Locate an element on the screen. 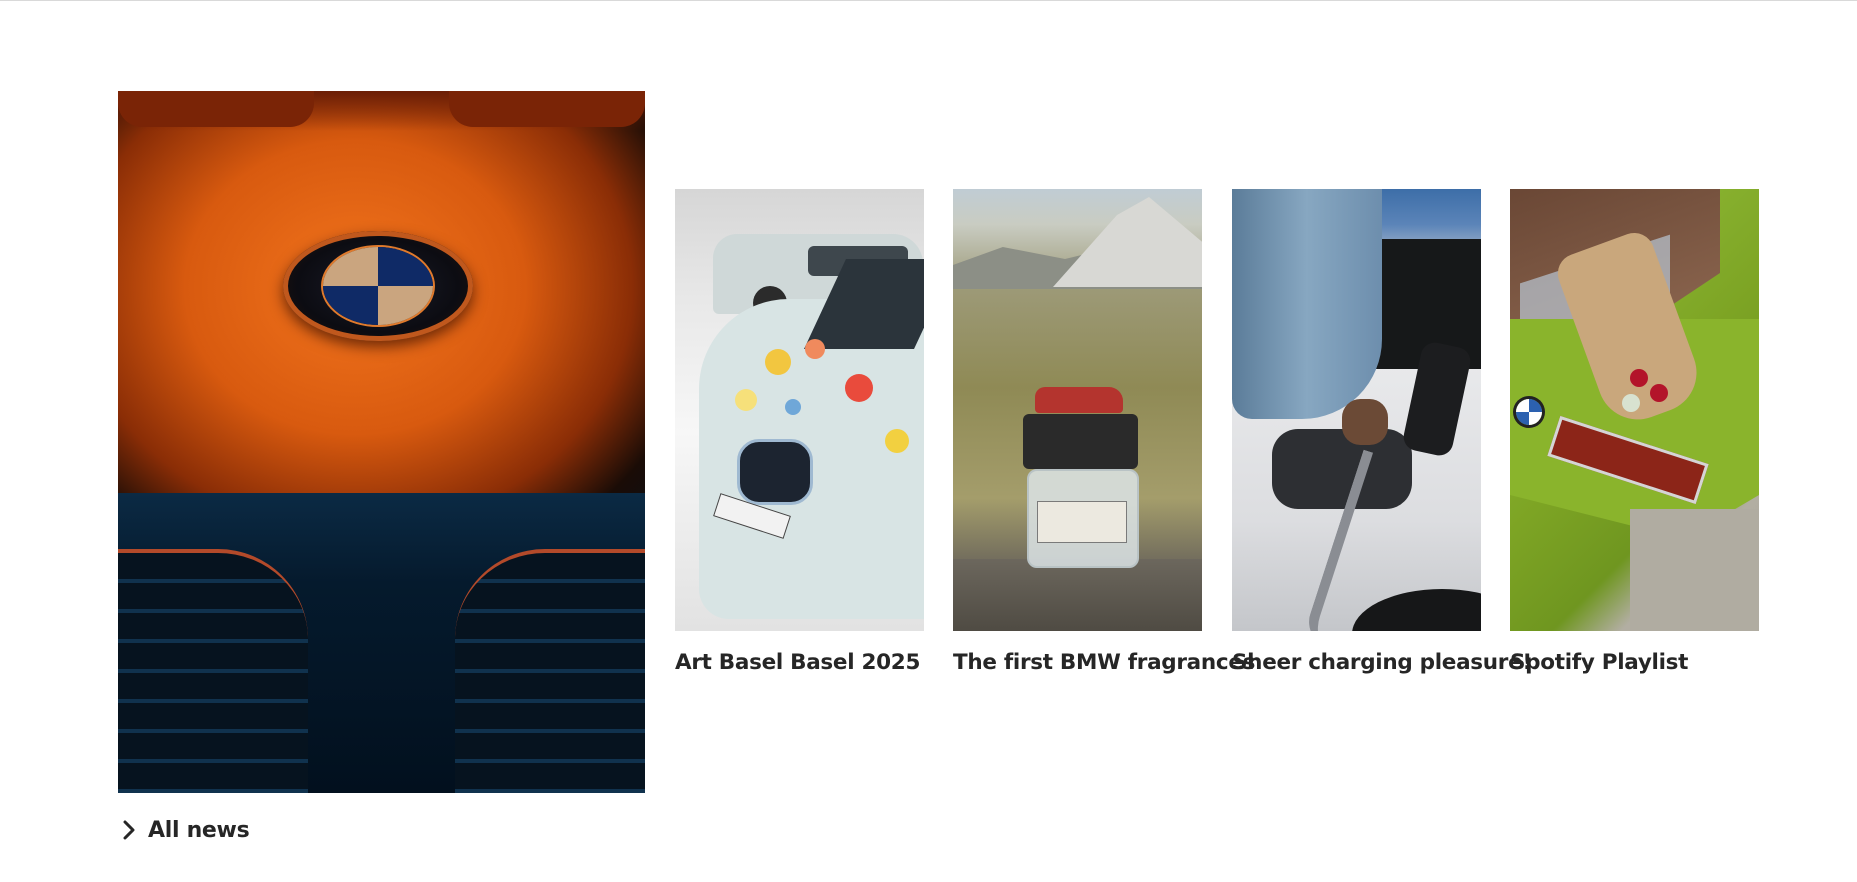 The width and height of the screenshot is (1857, 882). fragrance-bottle-image is located at coordinates (1077, 410).